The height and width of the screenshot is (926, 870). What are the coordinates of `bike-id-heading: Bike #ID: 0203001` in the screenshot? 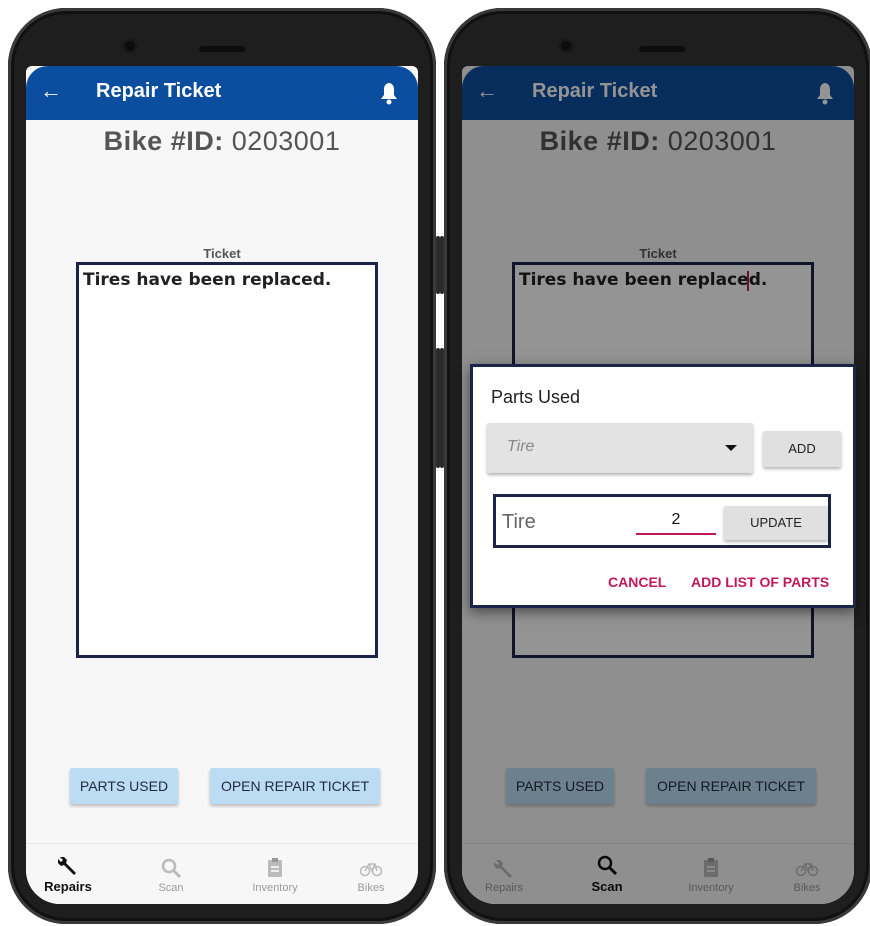 It's located at (222, 141).